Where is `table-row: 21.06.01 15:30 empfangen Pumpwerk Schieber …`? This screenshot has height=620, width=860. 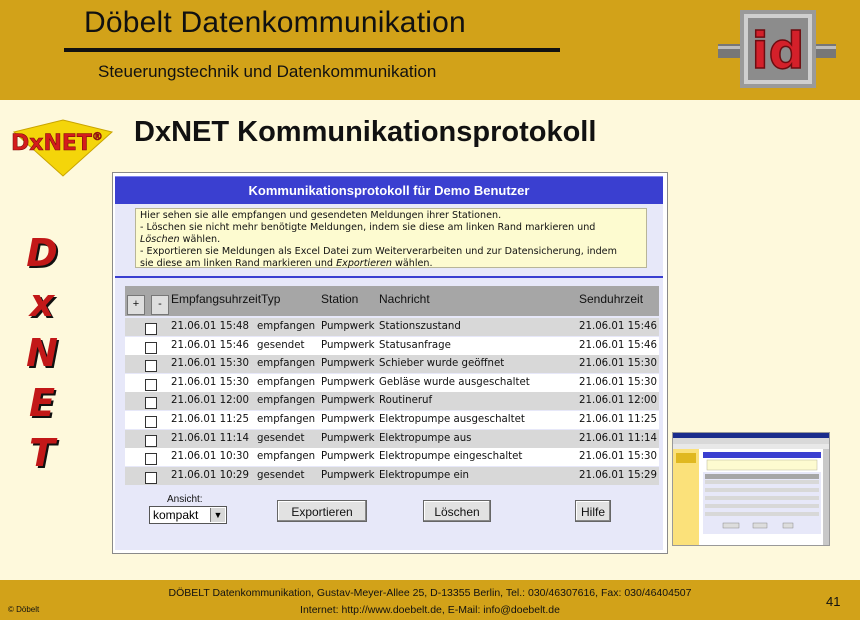 table-row: 21.06.01 15:30 empfangen Pumpwerk Schieber … is located at coordinates (392, 364).